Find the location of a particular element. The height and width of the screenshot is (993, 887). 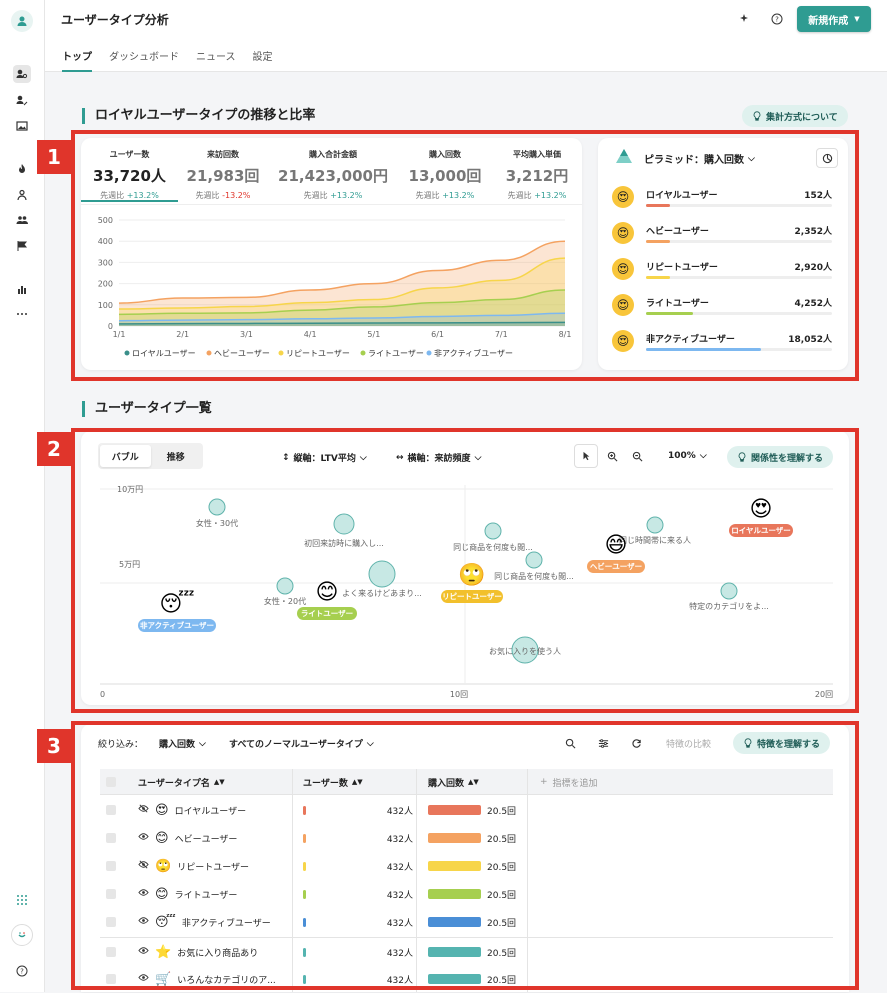

tab-dashboard: ダッシュボード is located at coordinates (144, 60).